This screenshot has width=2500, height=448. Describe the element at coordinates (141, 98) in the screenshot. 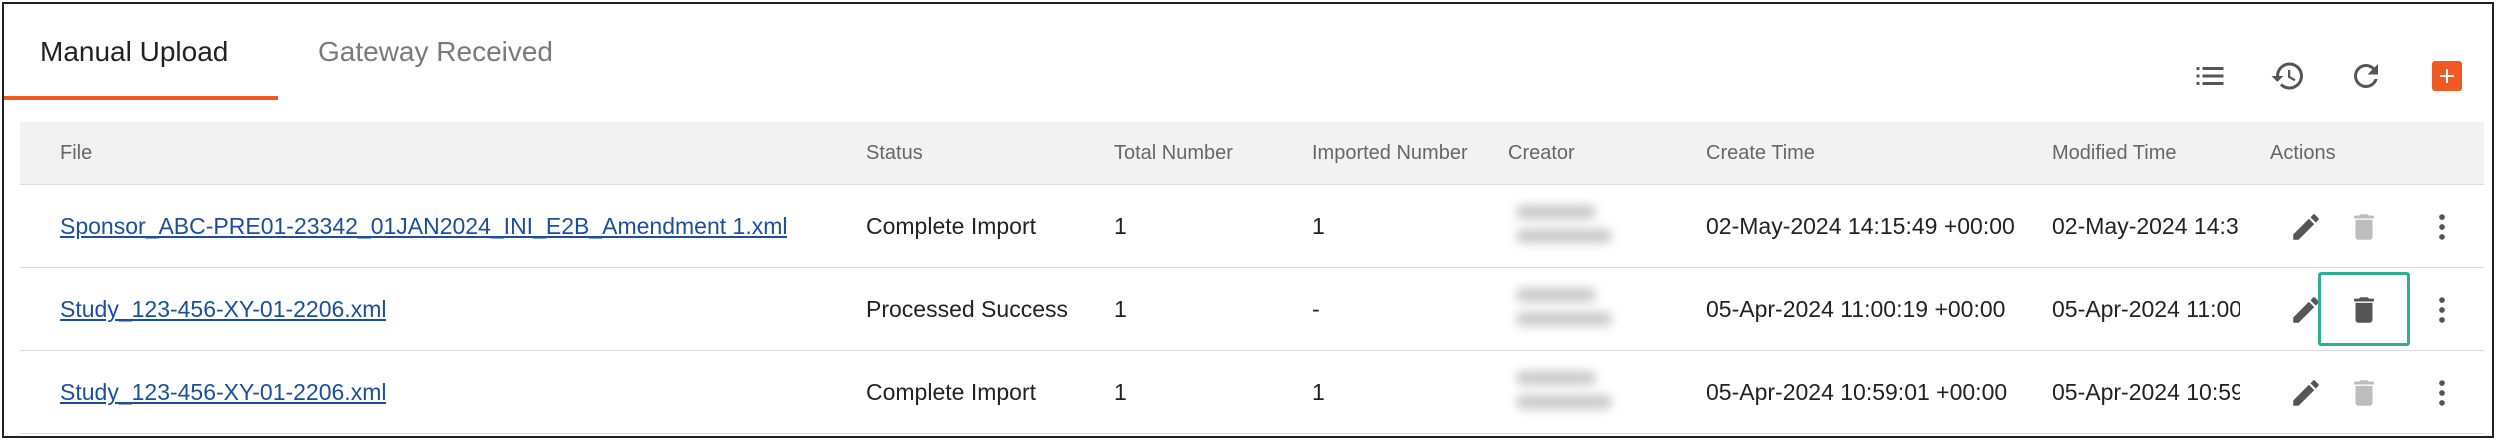

I see `active-tab-indicator` at that location.